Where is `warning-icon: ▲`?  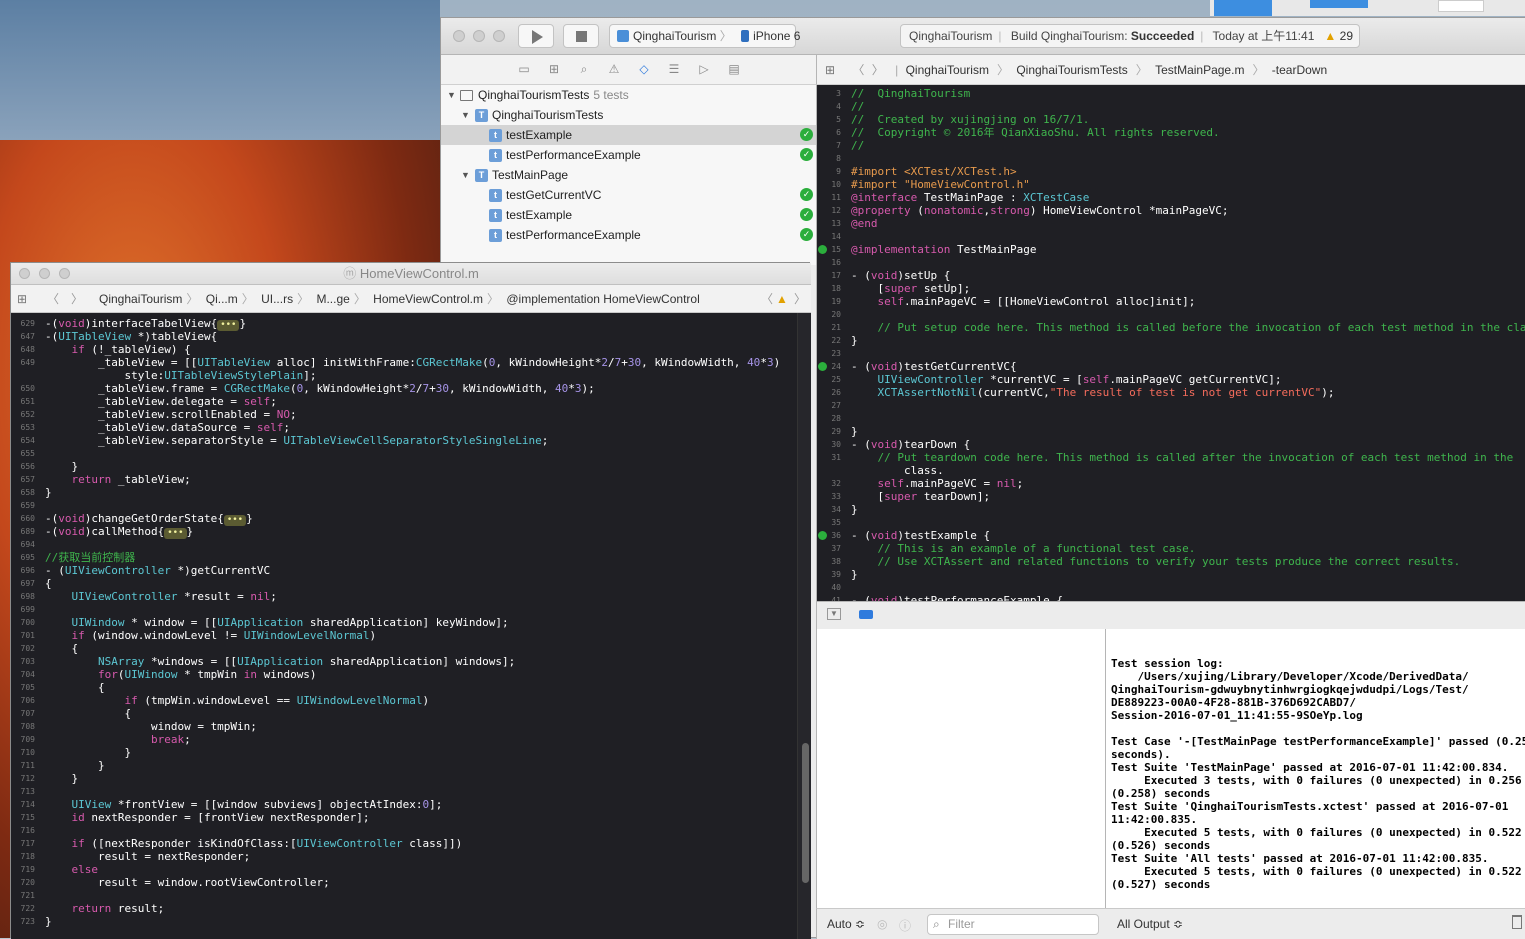 warning-icon: ▲ is located at coordinates (782, 299).